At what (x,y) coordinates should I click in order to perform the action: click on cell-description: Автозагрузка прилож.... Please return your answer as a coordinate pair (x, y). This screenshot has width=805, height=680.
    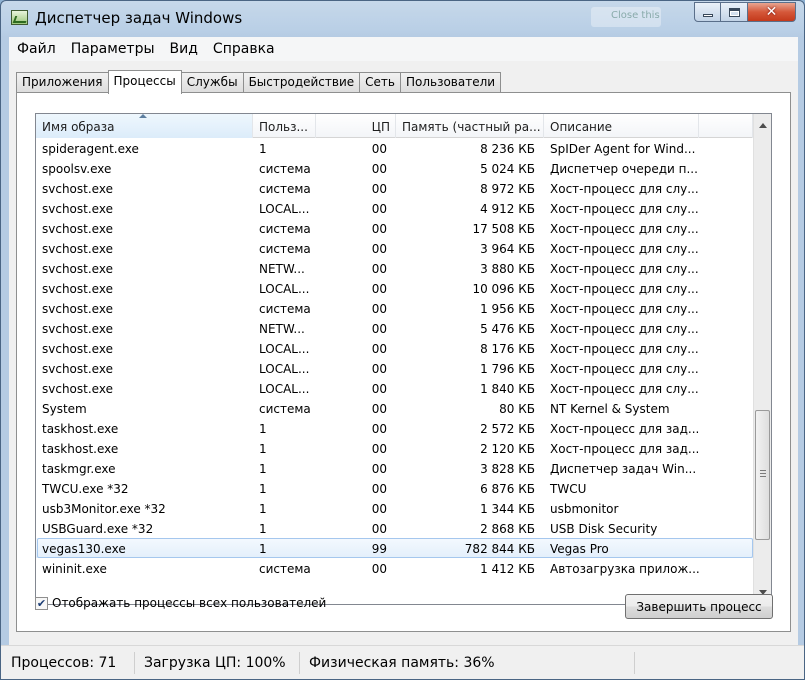
    Looking at the image, I should click on (624, 569).